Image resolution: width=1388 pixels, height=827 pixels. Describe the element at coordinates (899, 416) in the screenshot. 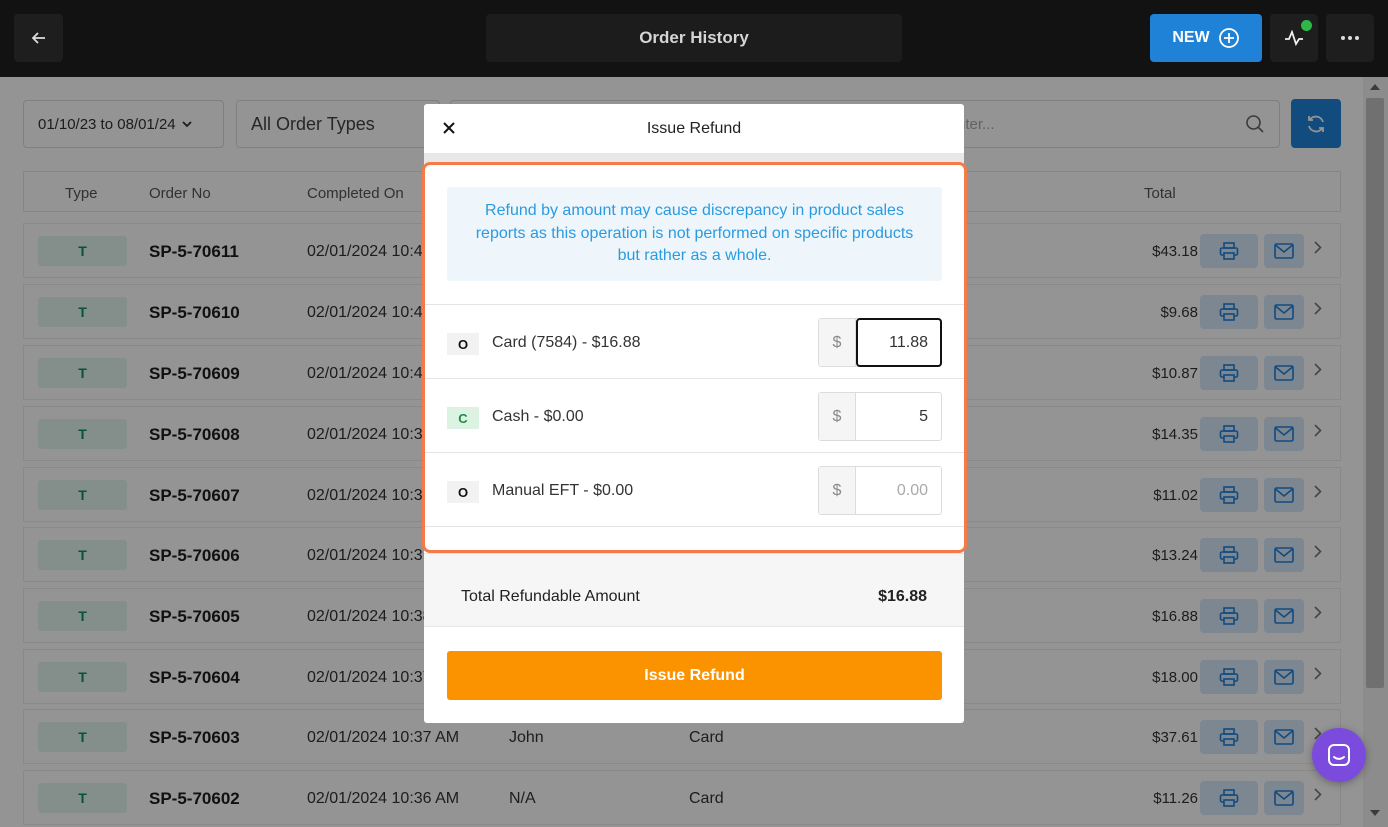

I see `cash-refund-amount-input` at that location.